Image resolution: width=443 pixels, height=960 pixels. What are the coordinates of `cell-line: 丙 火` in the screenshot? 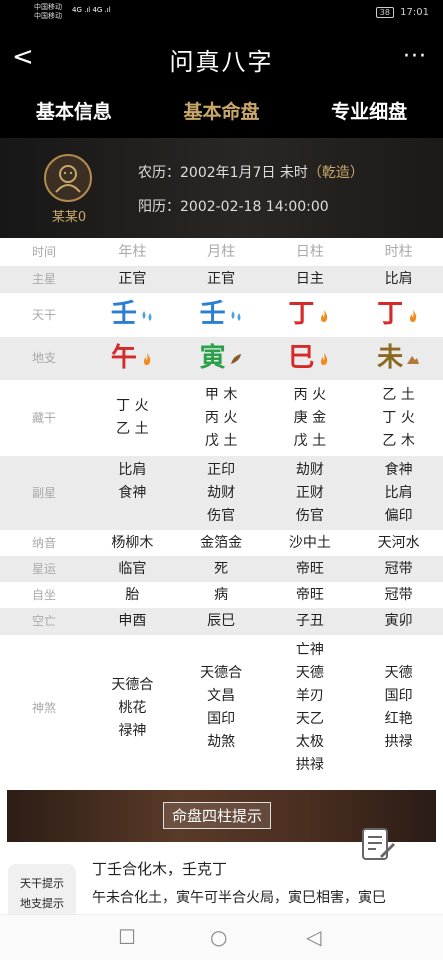 It's located at (310, 394).